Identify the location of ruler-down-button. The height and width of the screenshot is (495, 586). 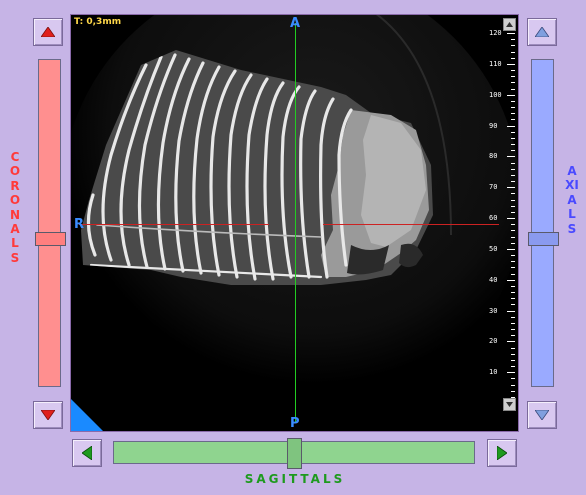
(509, 404).